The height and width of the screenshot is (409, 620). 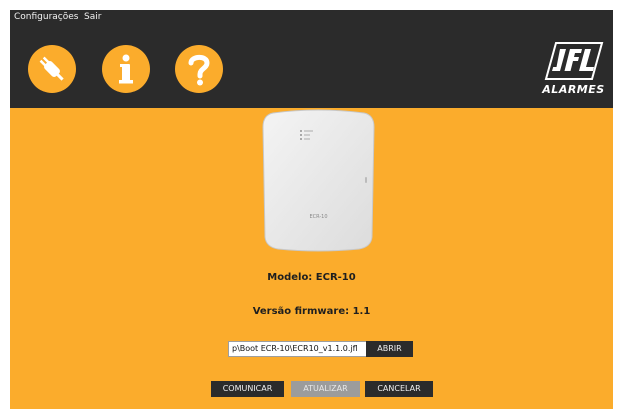 What do you see at coordinates (311, 277) in the screenshot?
I see `model-text: Modelo: ECR-10` at bounding box center [311, 277].